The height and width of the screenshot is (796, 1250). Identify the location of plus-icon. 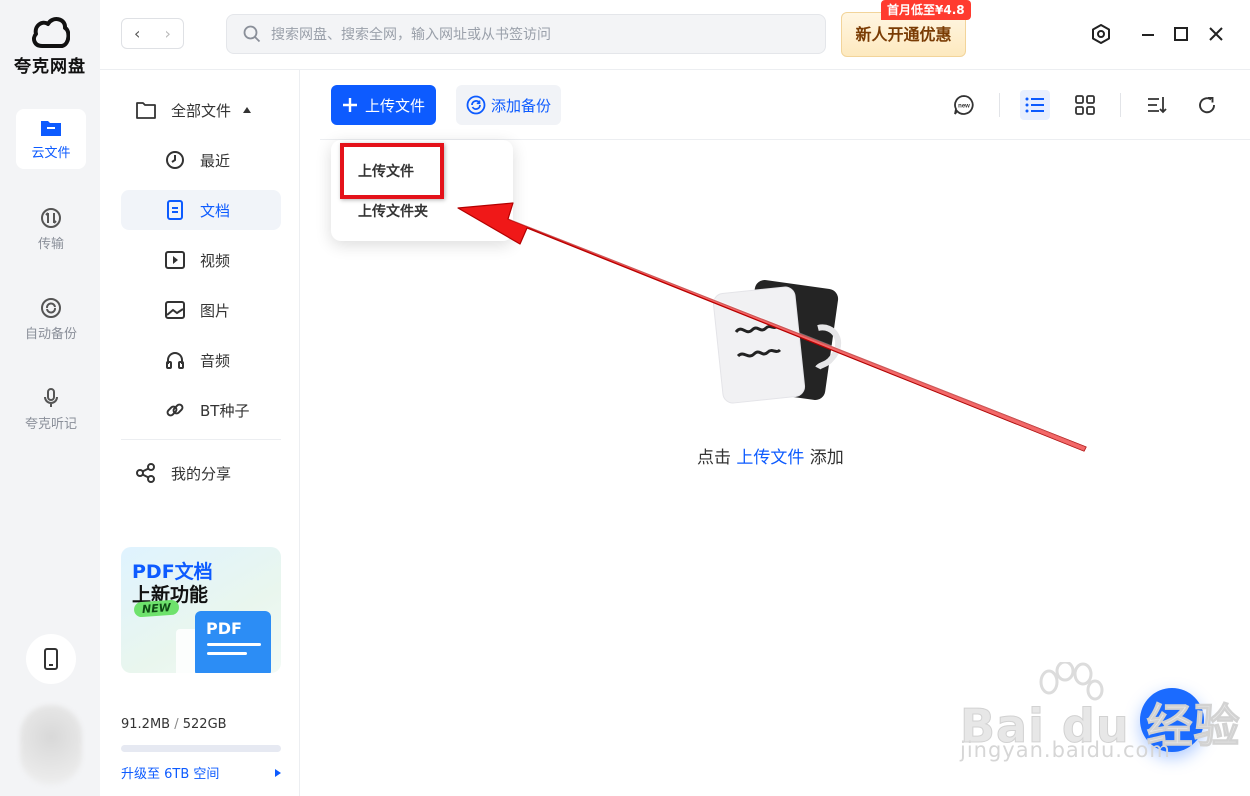
(350, 105).